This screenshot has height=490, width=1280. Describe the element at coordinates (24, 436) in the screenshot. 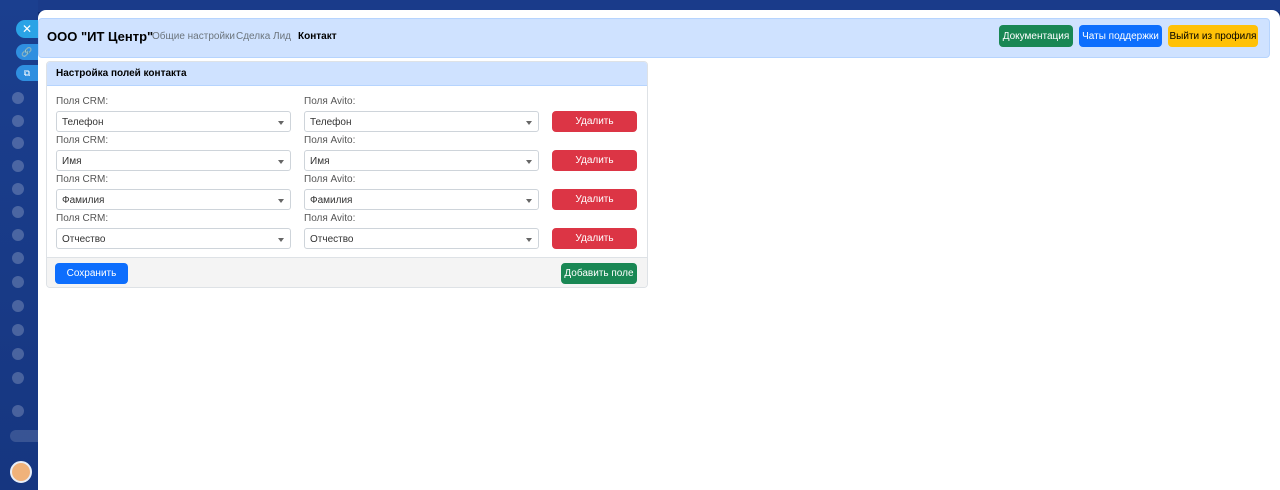

I see `host-sidebar-pill` at that location.